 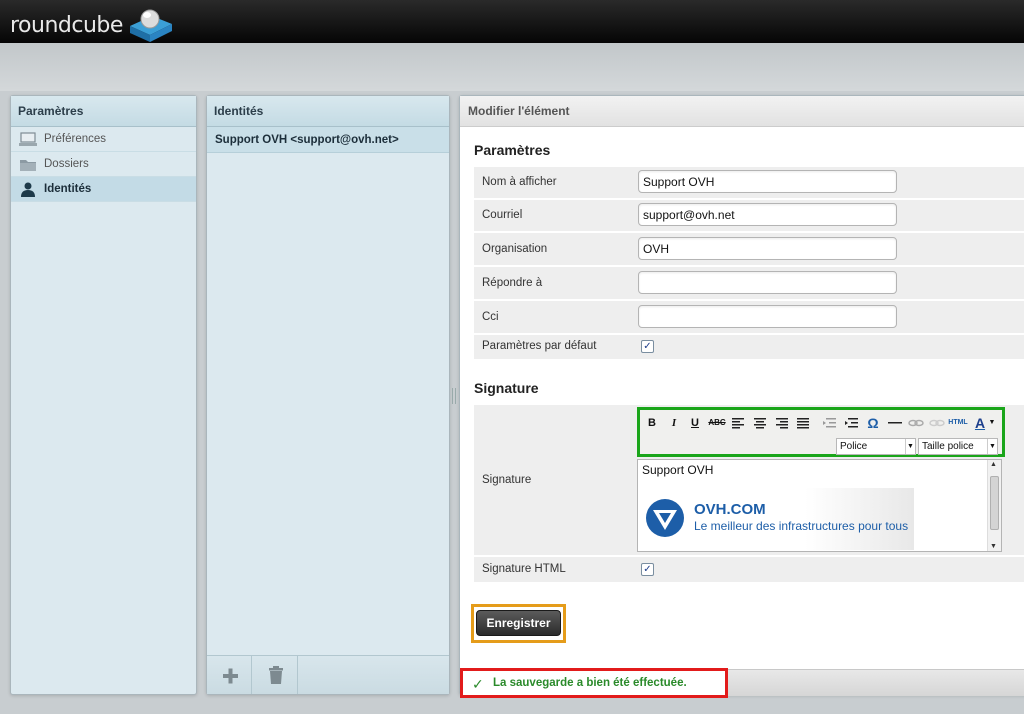 I want to click on form-row-email: Courriel, so click(x=749, y=215).